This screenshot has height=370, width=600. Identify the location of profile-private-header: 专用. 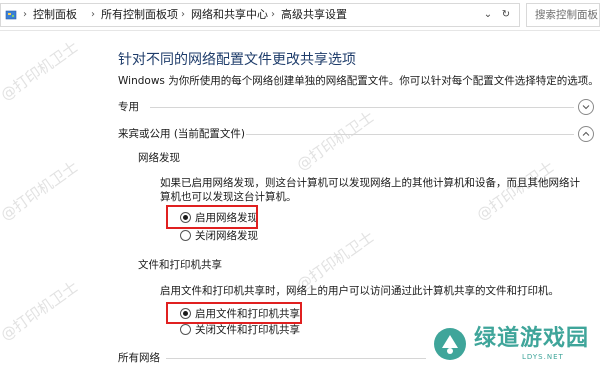
(128, 107).